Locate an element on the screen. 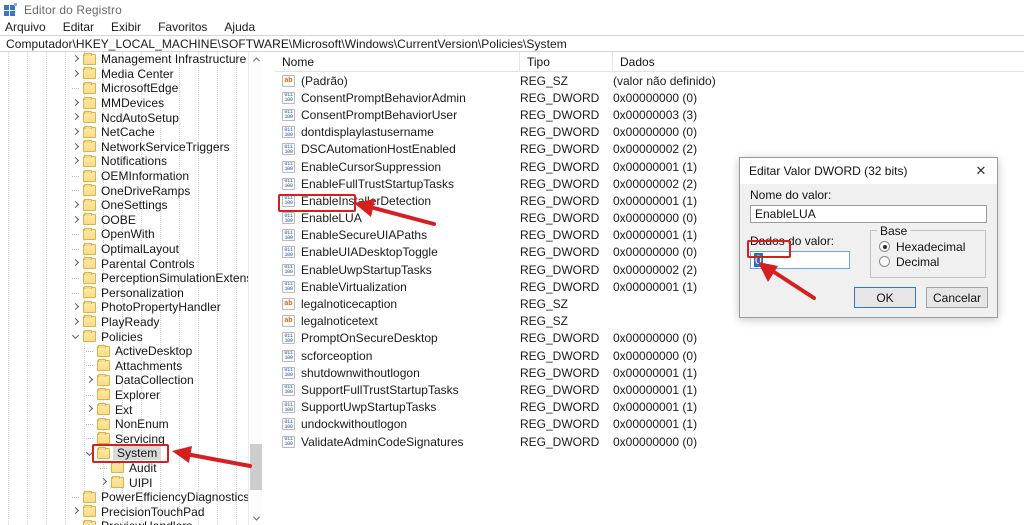 This screenshot has width=1024, height=525. tree-scrollbar-thumb is located at coordinates (256, 467).